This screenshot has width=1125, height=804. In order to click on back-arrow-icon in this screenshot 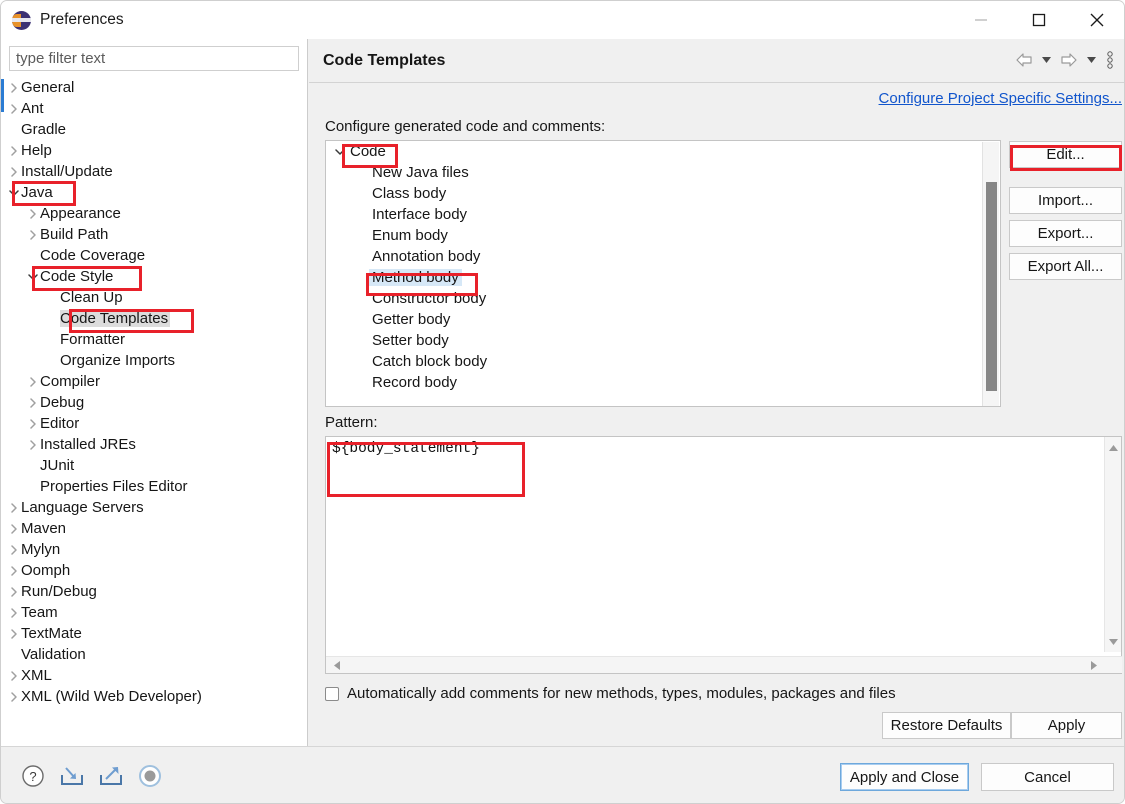, I will do `click(1024, 60)`.